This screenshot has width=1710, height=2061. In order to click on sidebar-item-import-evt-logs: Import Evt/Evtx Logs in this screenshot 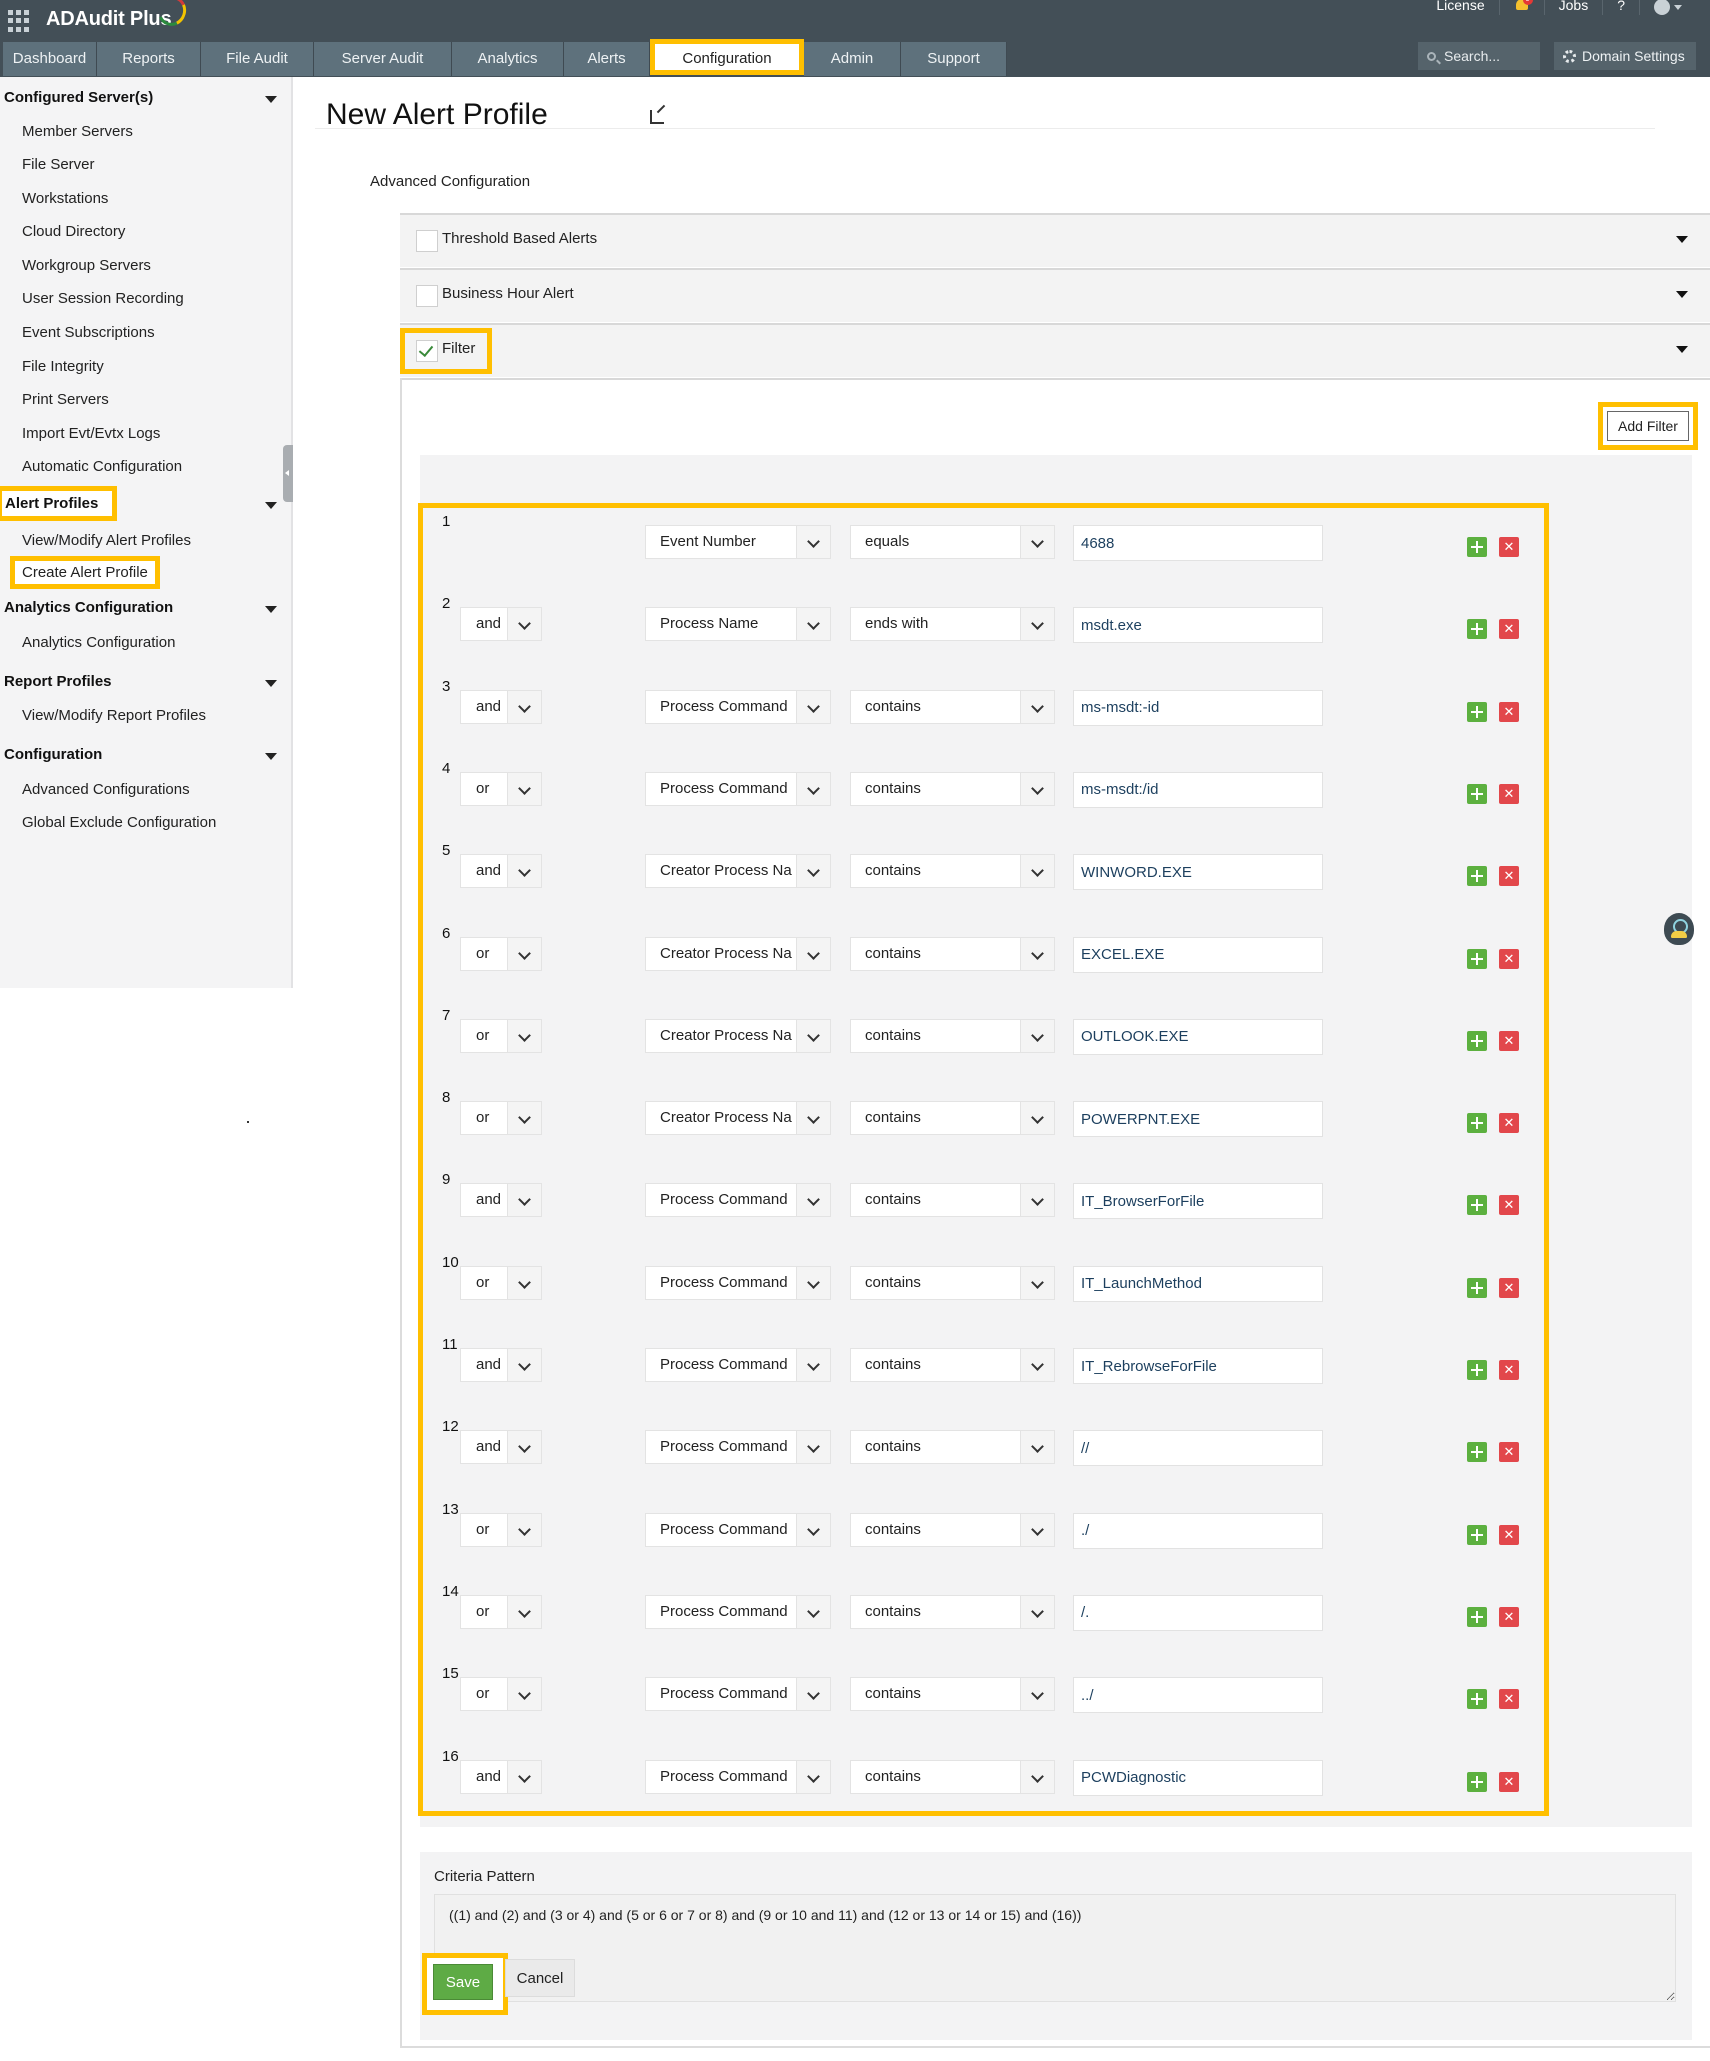, I will do `click(91, 433)`.